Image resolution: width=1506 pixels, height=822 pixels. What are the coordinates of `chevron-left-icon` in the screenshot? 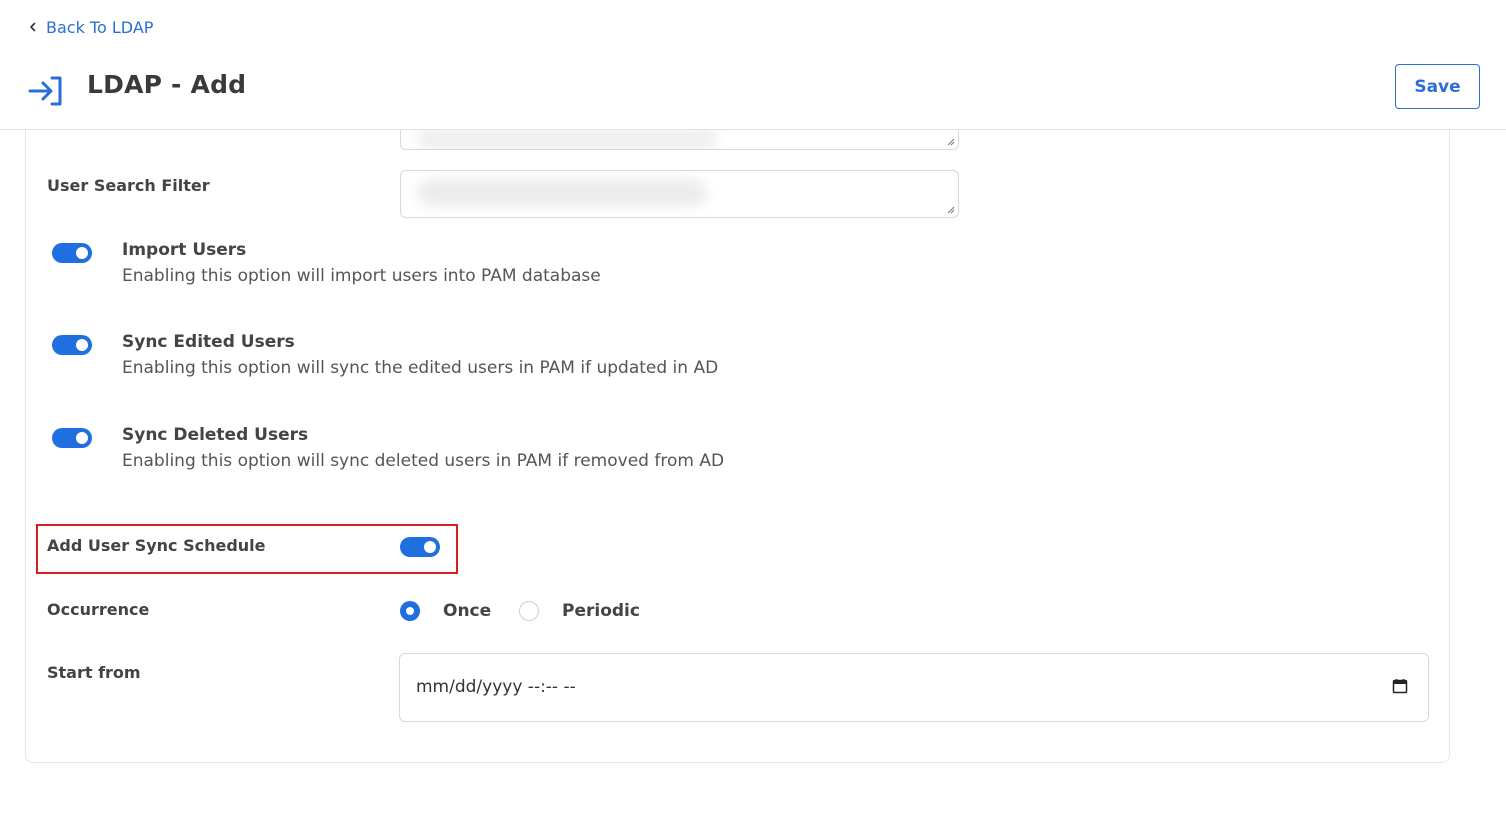 It's located at (33, 27).